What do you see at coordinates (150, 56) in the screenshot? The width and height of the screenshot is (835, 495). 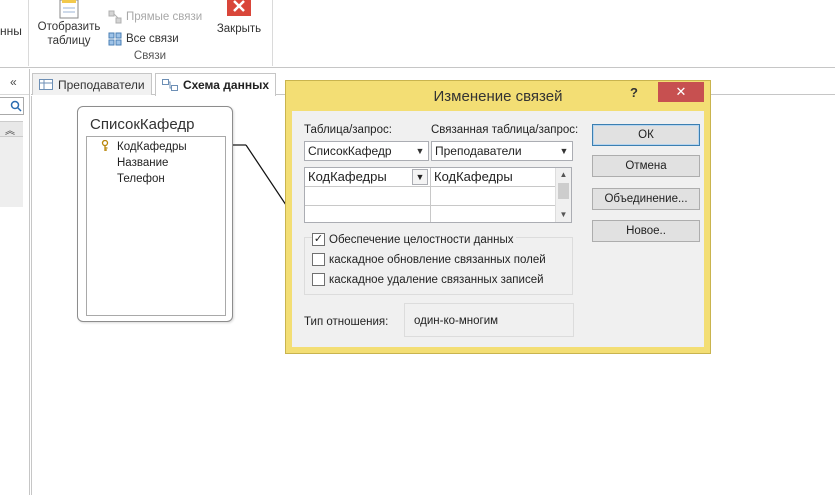 I see `ribbon-group-label: Связи` at bounding box center [150, 56].